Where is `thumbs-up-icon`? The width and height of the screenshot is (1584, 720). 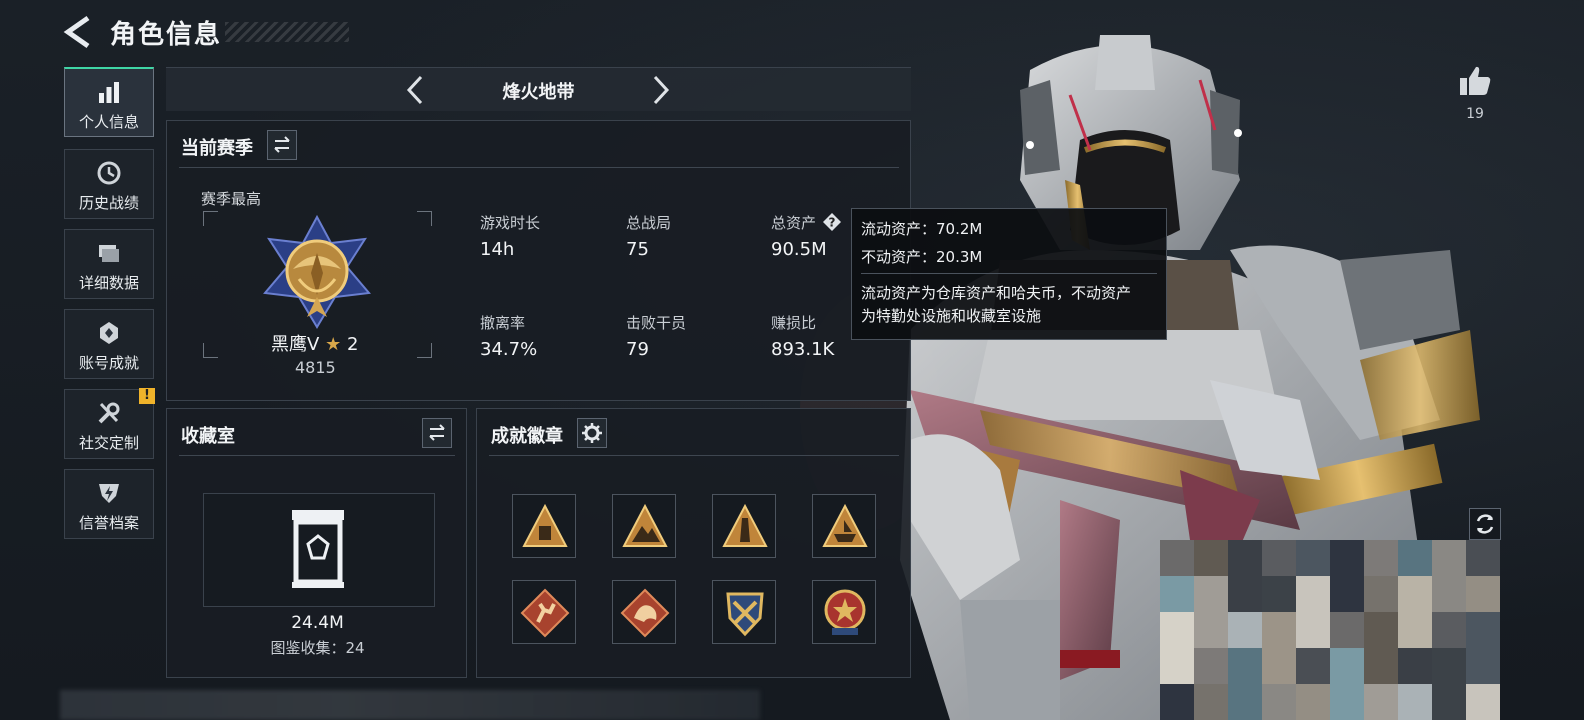 thumbs-up-icon is located at coordinates (1475, 81).